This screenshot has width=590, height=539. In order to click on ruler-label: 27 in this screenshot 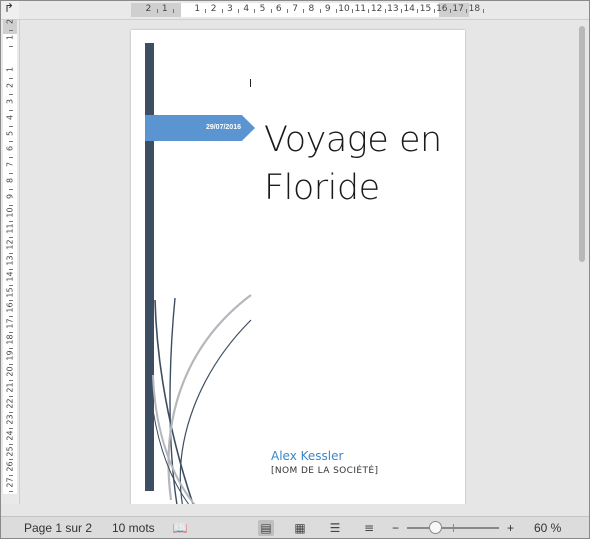, I will do `click(10, 482)`.